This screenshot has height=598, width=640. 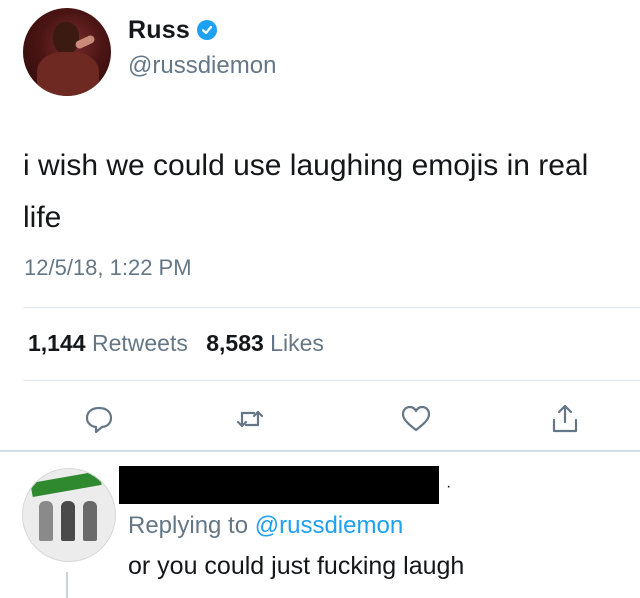 I want to click on thread-line, so click(x=67, y=585).